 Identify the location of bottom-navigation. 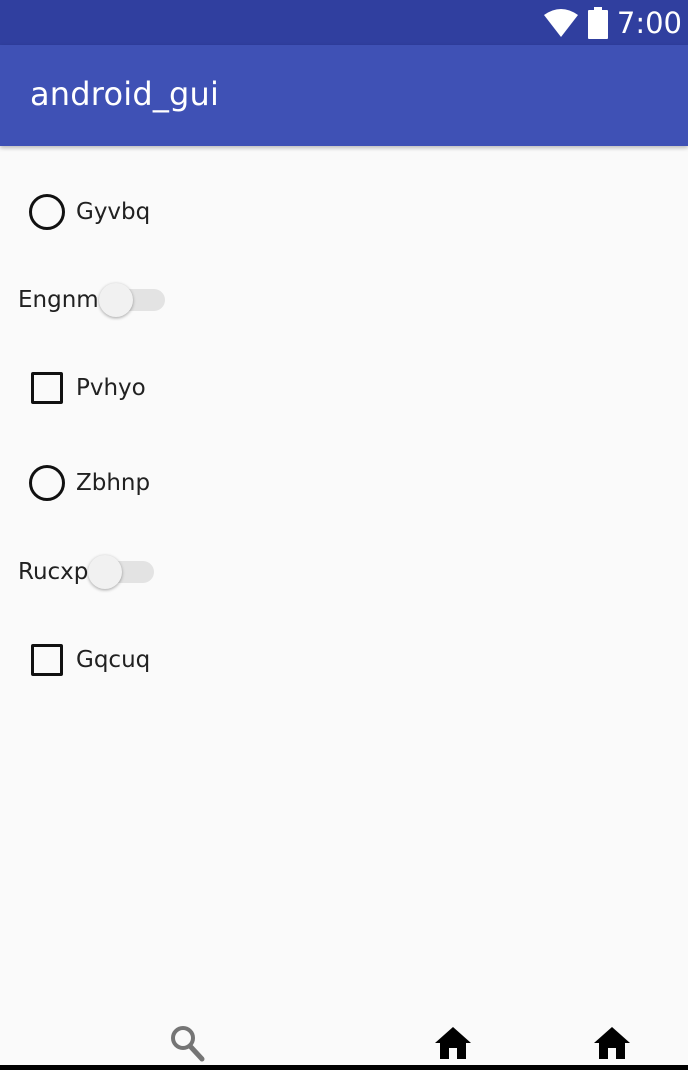
(344, 1045).